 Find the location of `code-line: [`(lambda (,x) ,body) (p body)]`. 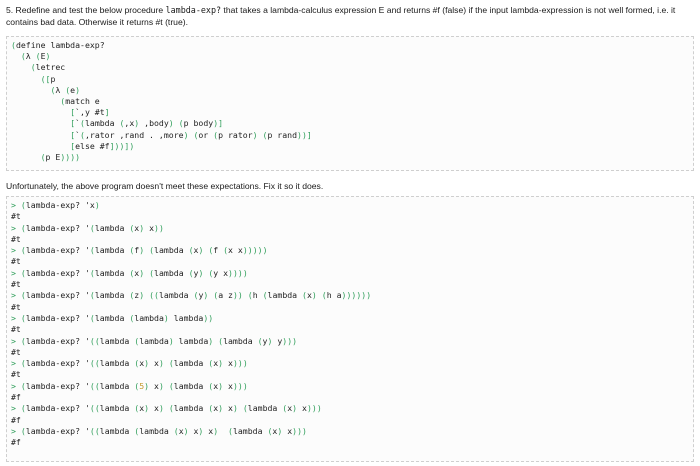

code-line: [`(lambda (,x) ,body) (p body)] is located at coordinates (147, 123).